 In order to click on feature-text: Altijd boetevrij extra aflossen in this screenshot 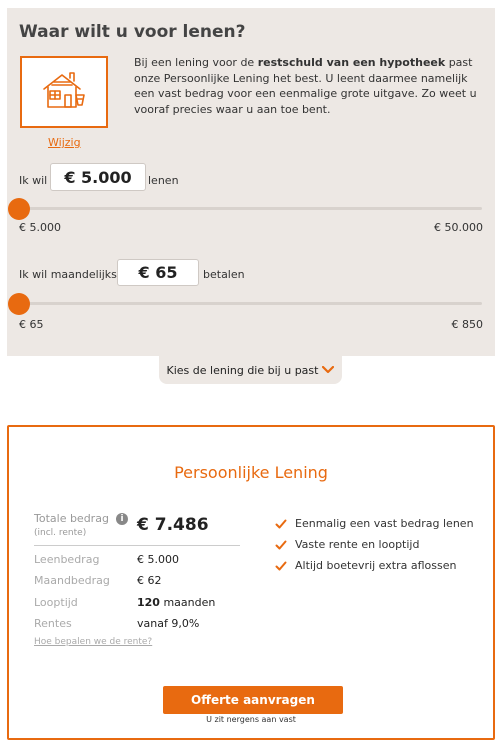, I will do `click(376, 565)`.